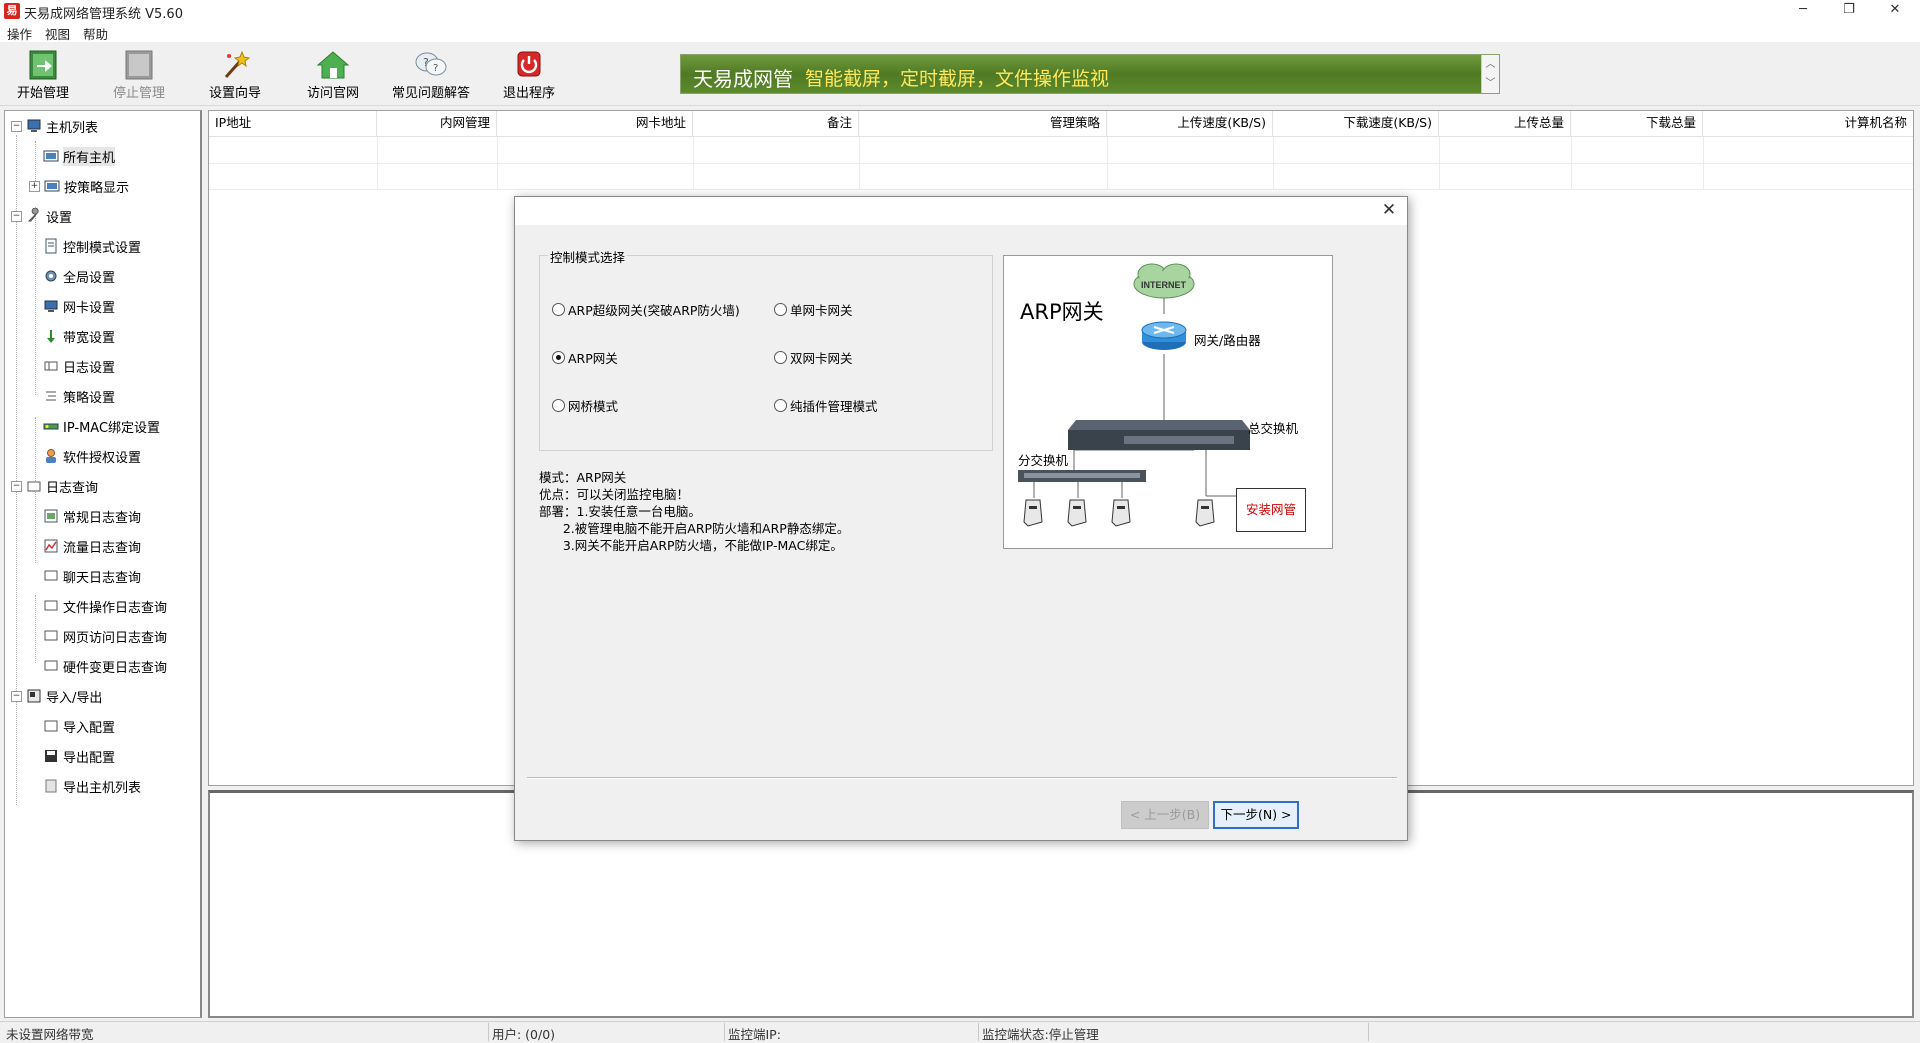 This screenshot has width=1920, height=1043. Describe the element at coordinates (813, 309) in the screenshot. I see `radio-single-nic-gateway: 单网卡网关` at that location.